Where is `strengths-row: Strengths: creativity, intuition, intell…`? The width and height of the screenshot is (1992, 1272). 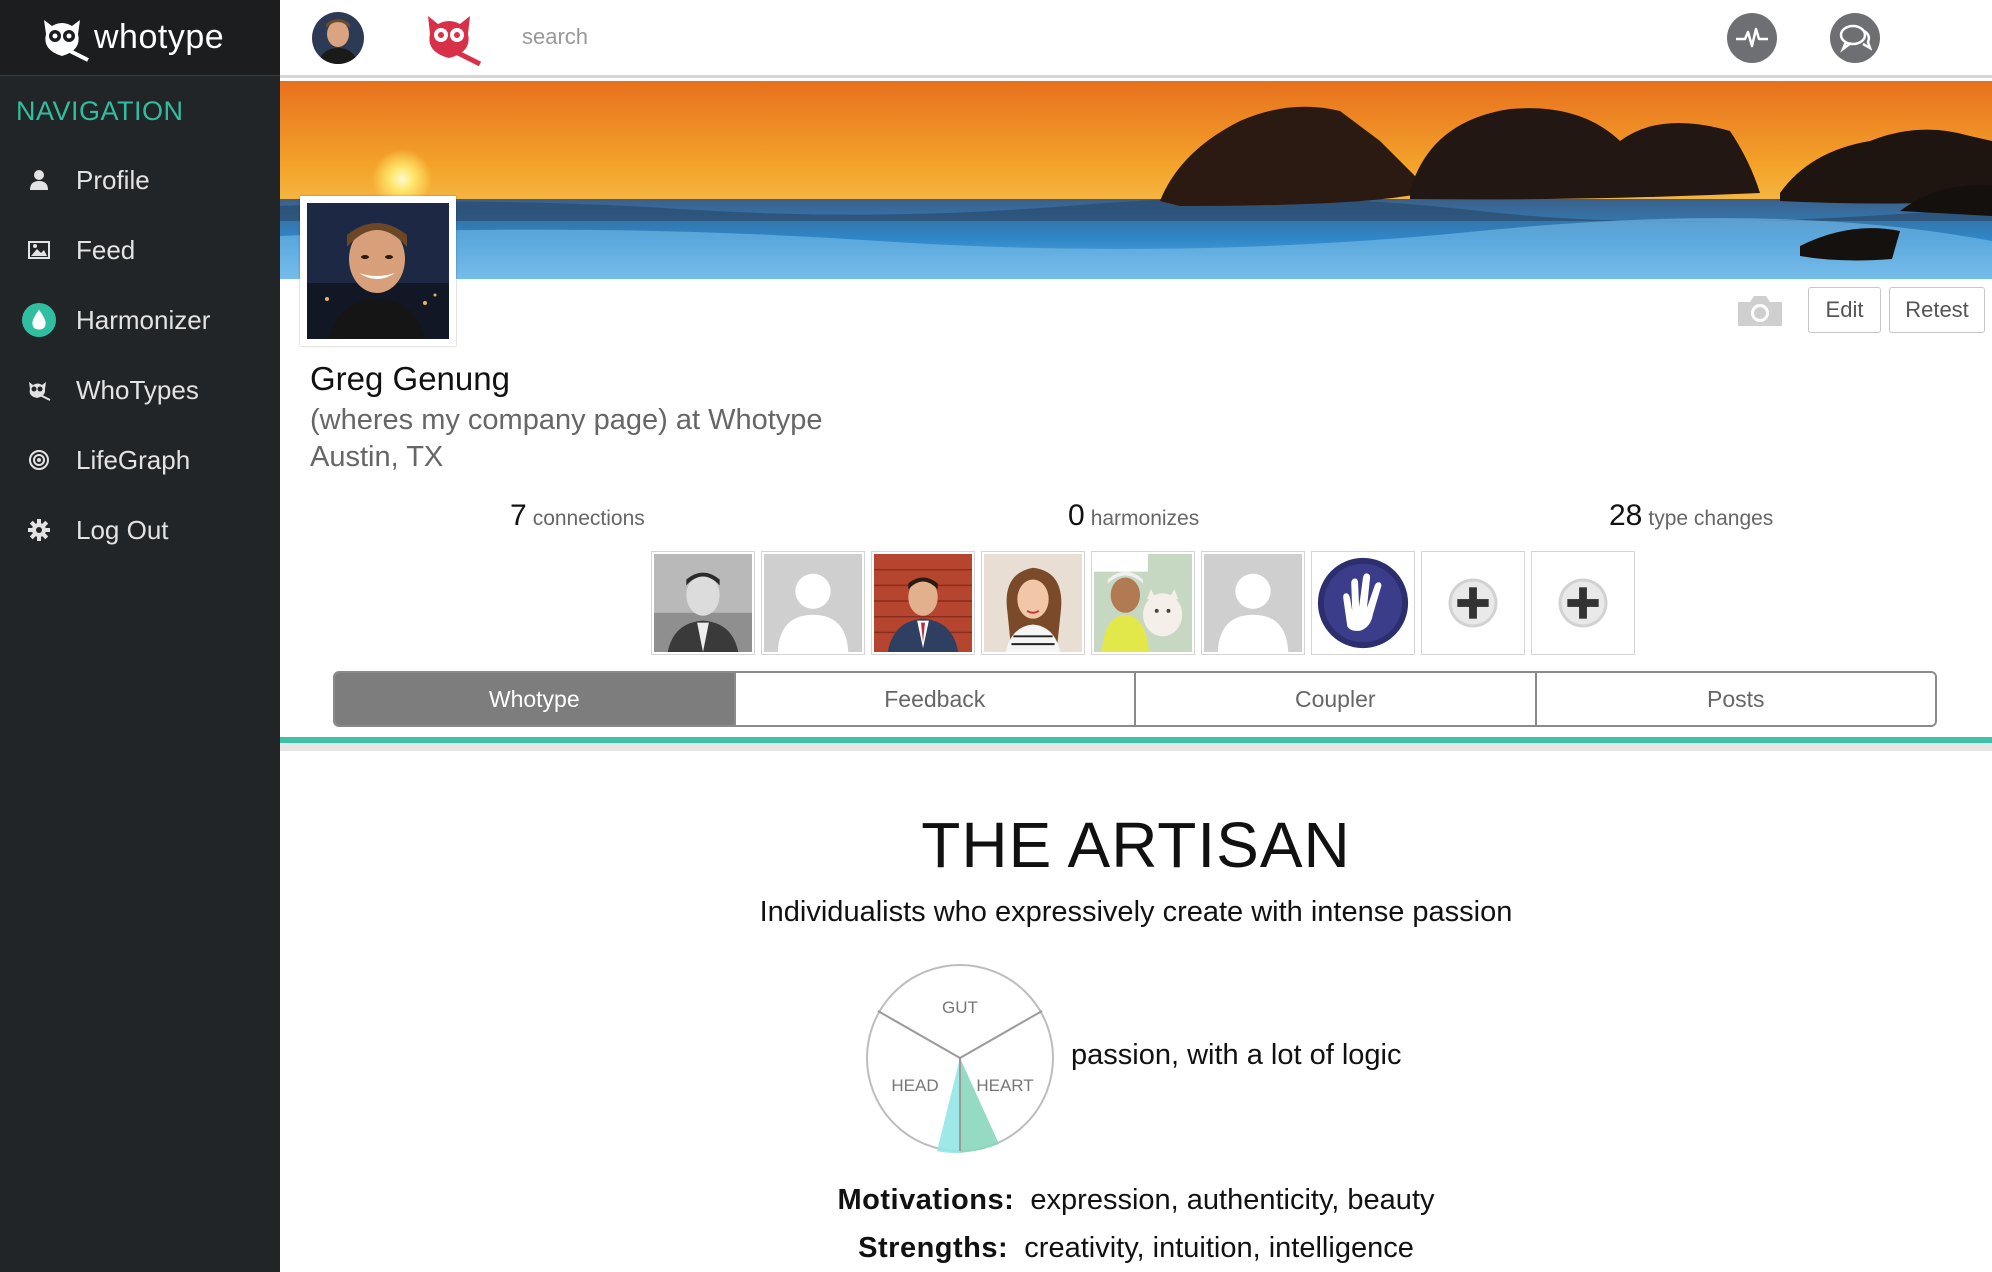 strengths-row: Strengths: creativity, intuition, intell… is located at coordinates (1136, 1248).